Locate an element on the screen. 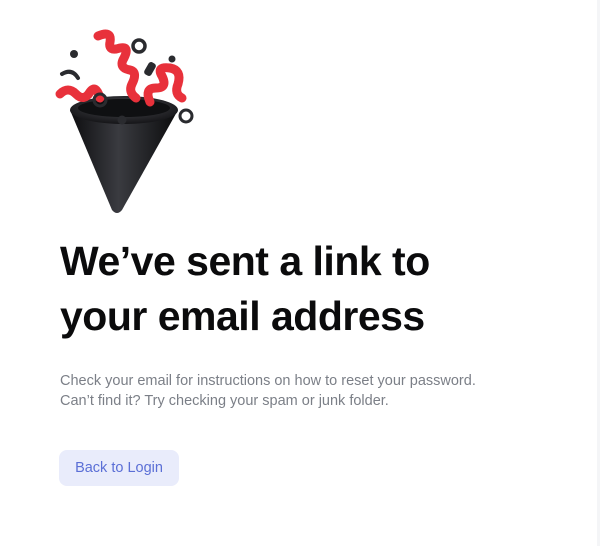 The width and height of the screenshot is (600, 546). headline-line-2: your email address is located at coordinates (242, 316).